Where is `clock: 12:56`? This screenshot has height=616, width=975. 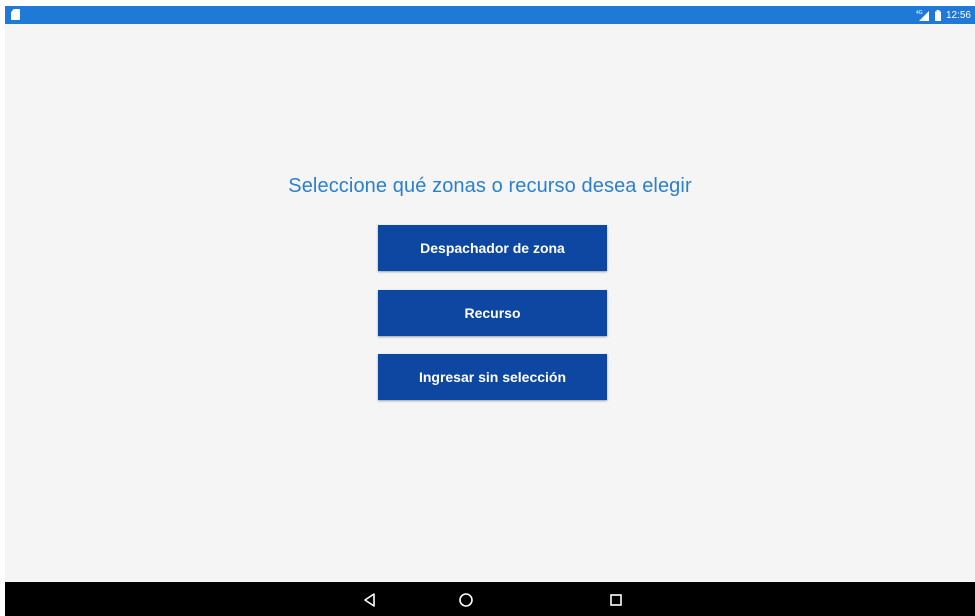
clock: 12:56 is located at coordinates (958, 15).